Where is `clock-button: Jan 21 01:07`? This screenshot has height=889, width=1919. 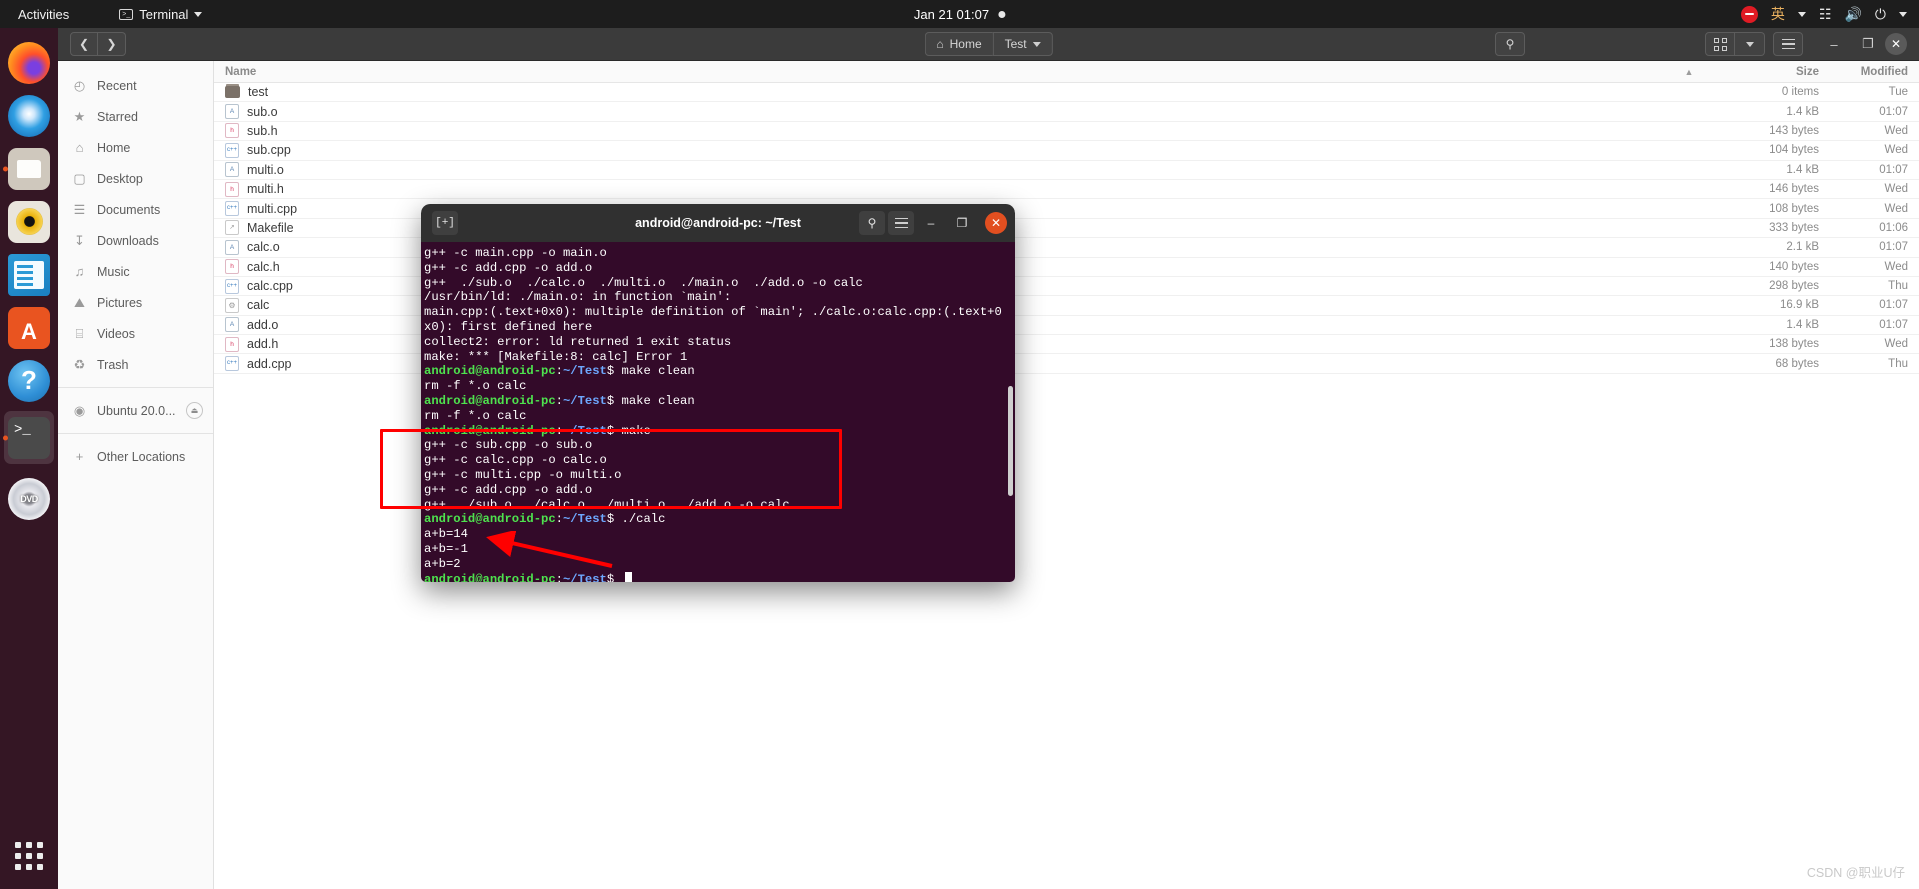 clock-button: Jan 21 01:07 is located at coordinates (959, 14).